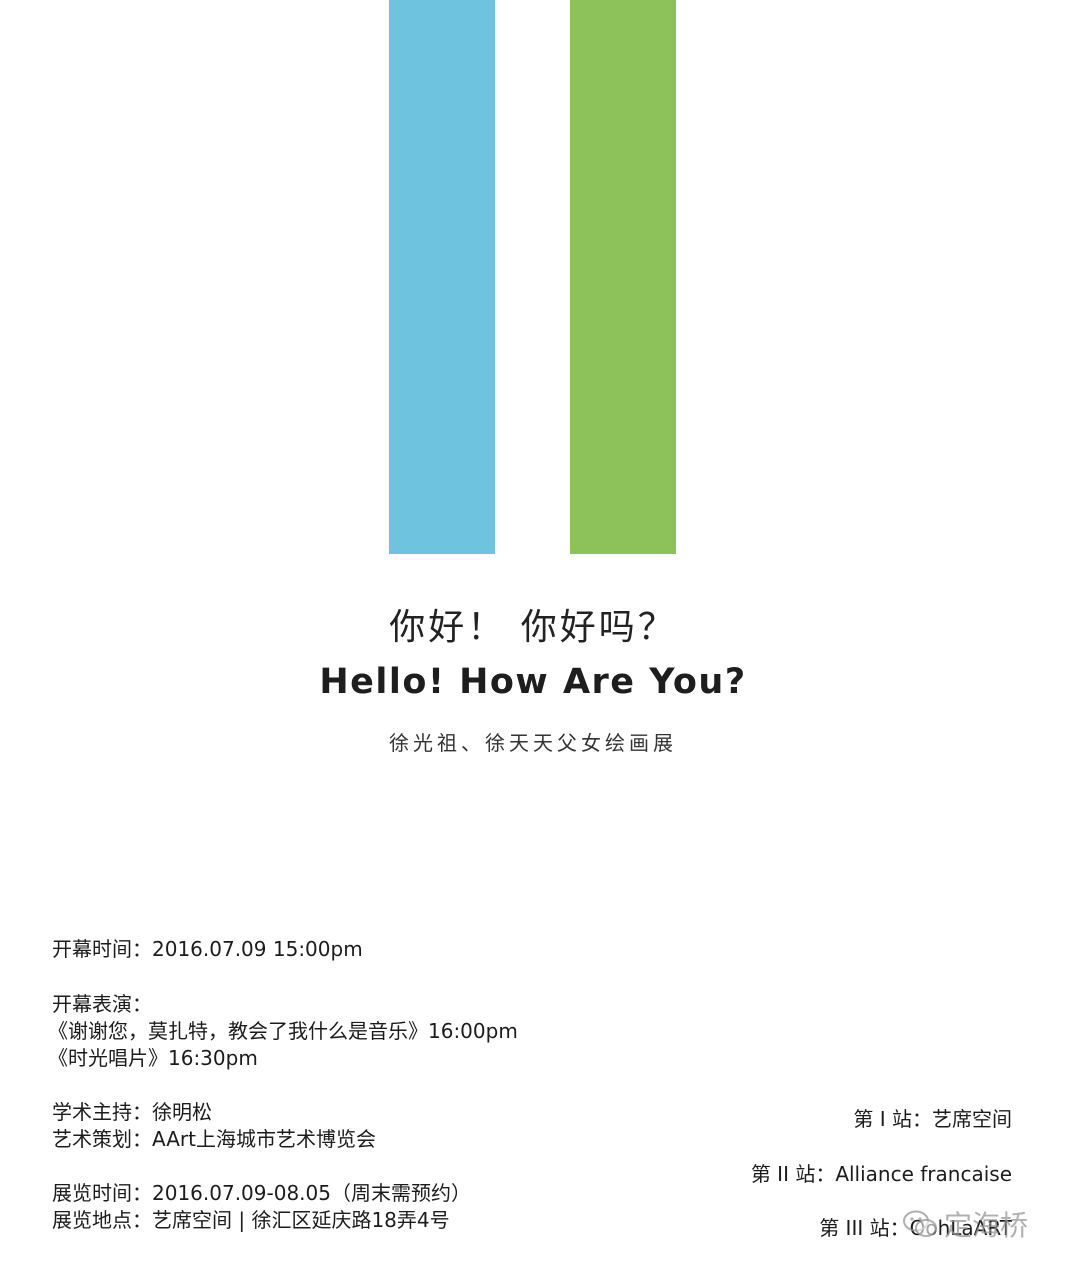 The image size is (1066, 1280). What do you see at coordinates (261, 1193) in the screenshot?
I see `exhibition-time: 展览时间：2016.07.09-08.05（周末需预约）` at bounding box center [261, 1193].